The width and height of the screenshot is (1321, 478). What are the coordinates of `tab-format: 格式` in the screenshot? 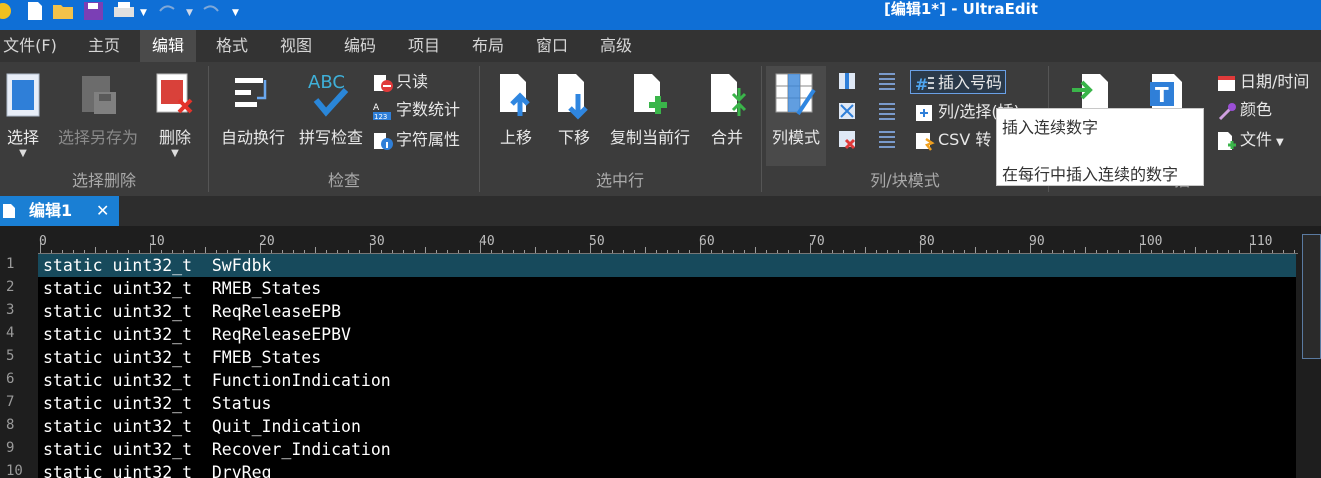 It's located at (232, 46).